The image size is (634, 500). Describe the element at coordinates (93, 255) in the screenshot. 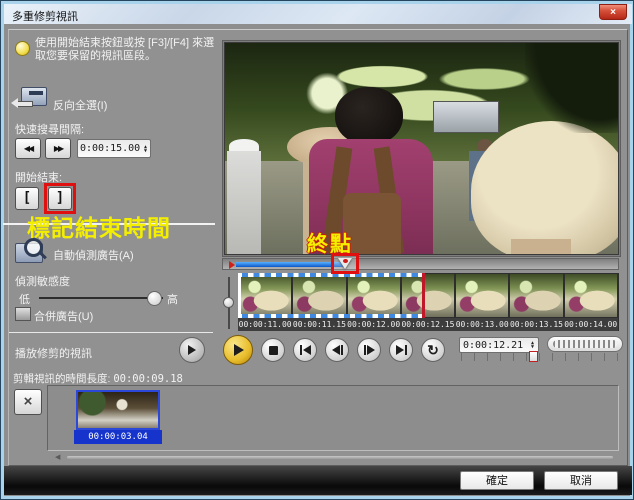

I see `auto-detect-ads-button: 自動偵測廣告(A)` at that location.